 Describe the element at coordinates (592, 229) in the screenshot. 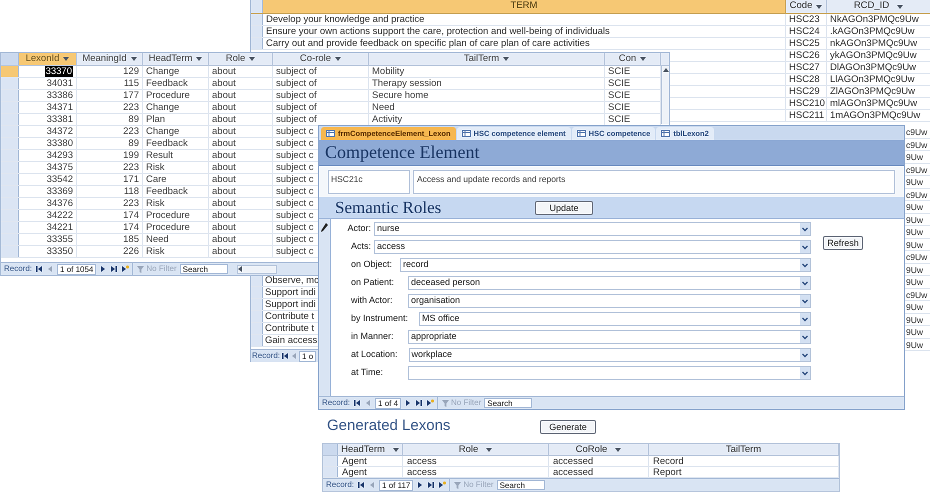

I see `combo-box: nurse` at that location.